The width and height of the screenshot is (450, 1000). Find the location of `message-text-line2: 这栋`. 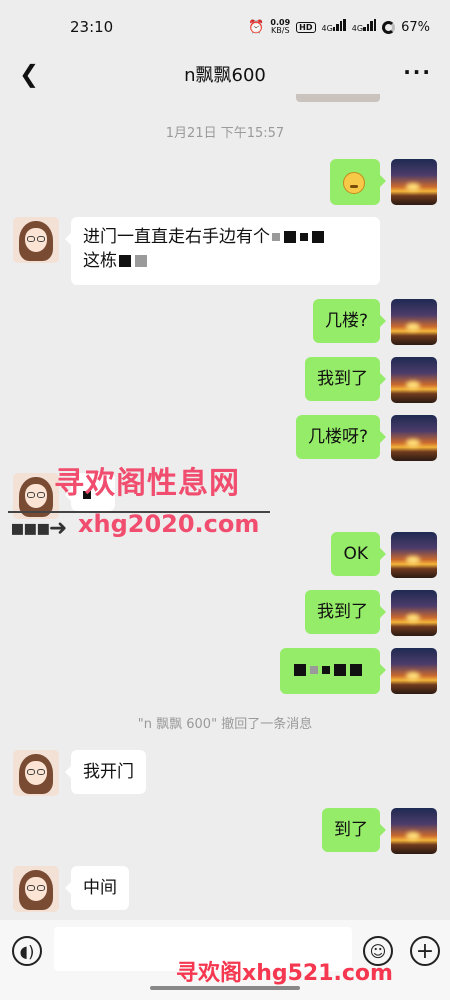

message-text-line2: 这栋 is located at coordinates (100, 261).